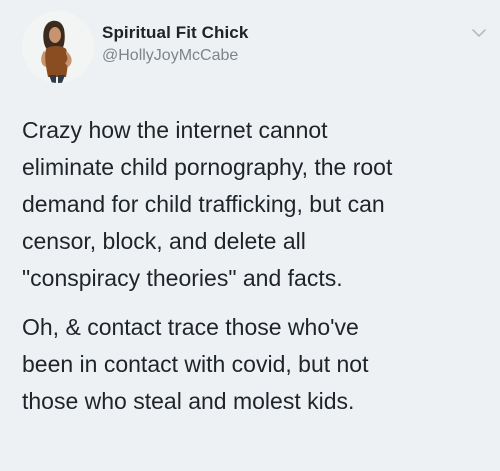  What do you see at coordinates (175, 44) in the screenshot?
I see `tweet-author: Spiritual Fit Chick @HollyJoyMcCabe` at bounding box center [175, 44].